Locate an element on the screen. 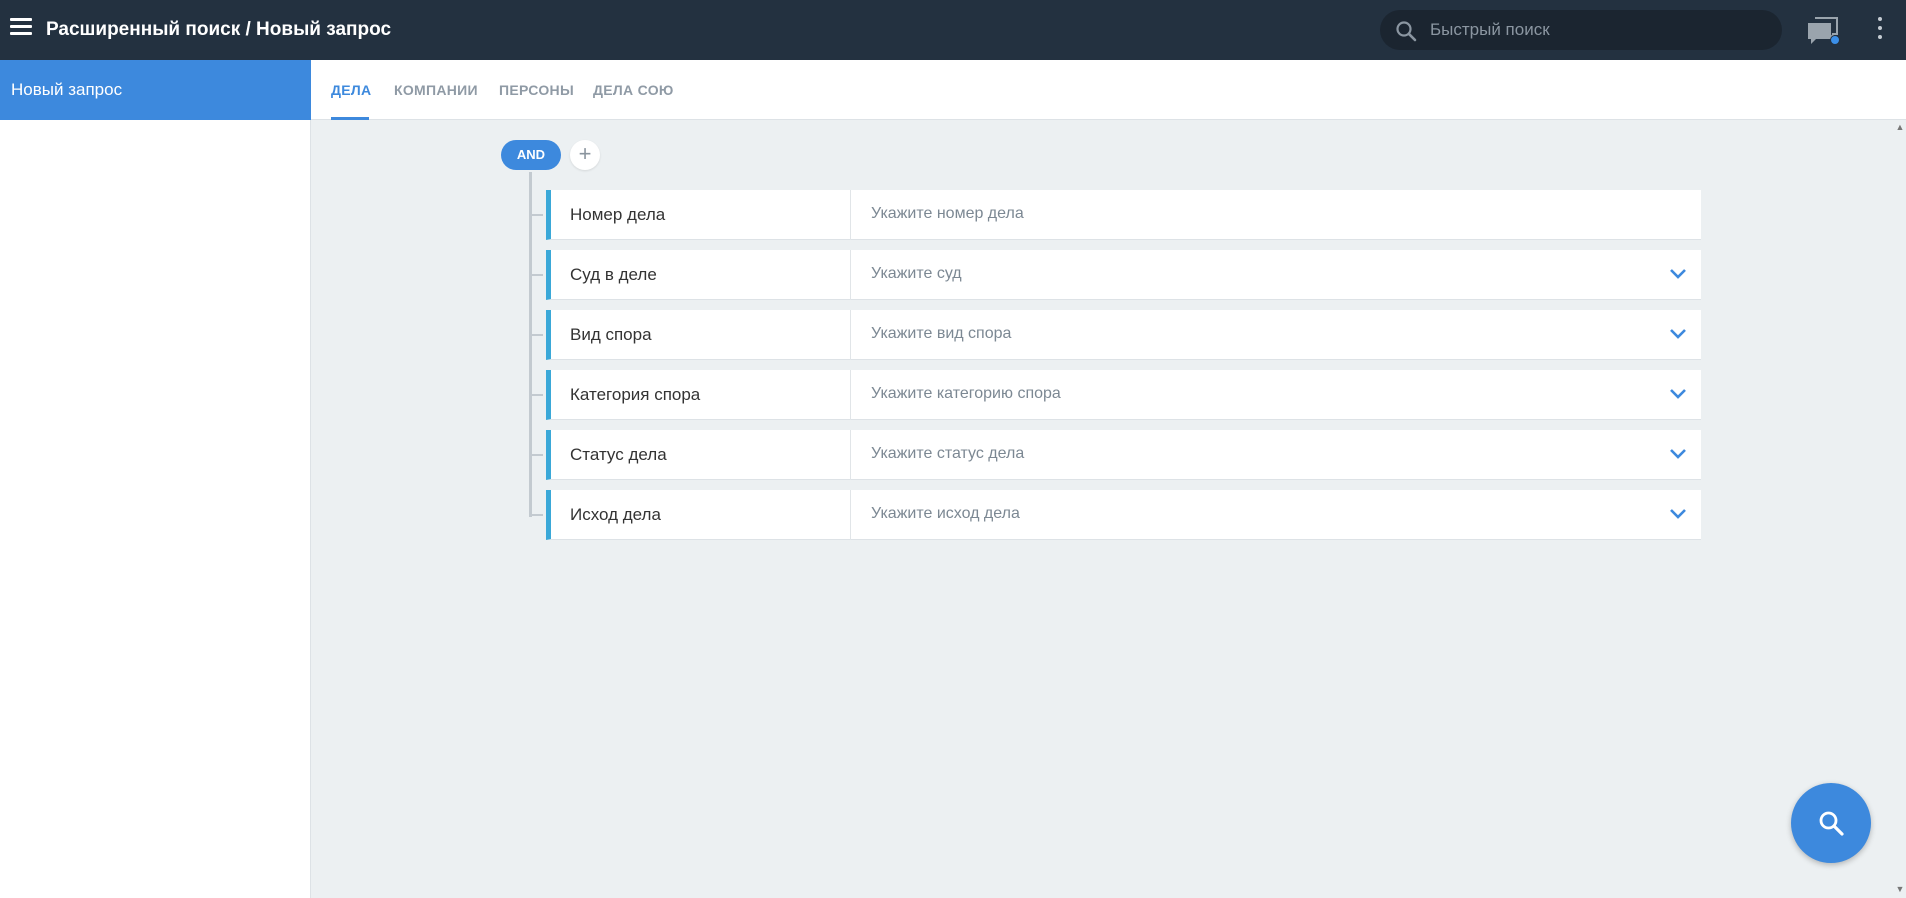 This screenshot has width=1906, height=898. kebab-menu-icon is located at coordinates (1880, 30).